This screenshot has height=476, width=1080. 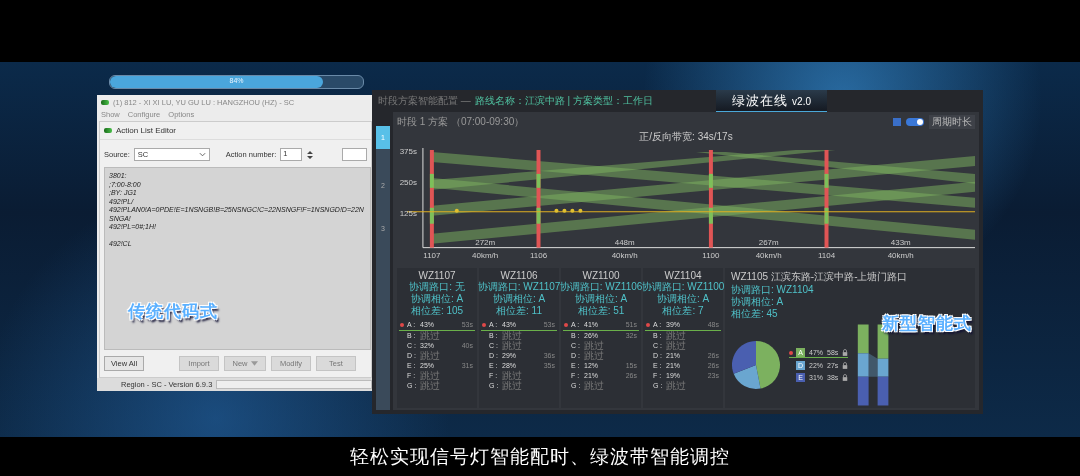 I want to click on intersection-id: WZ1104, so click(x=683, y=275).